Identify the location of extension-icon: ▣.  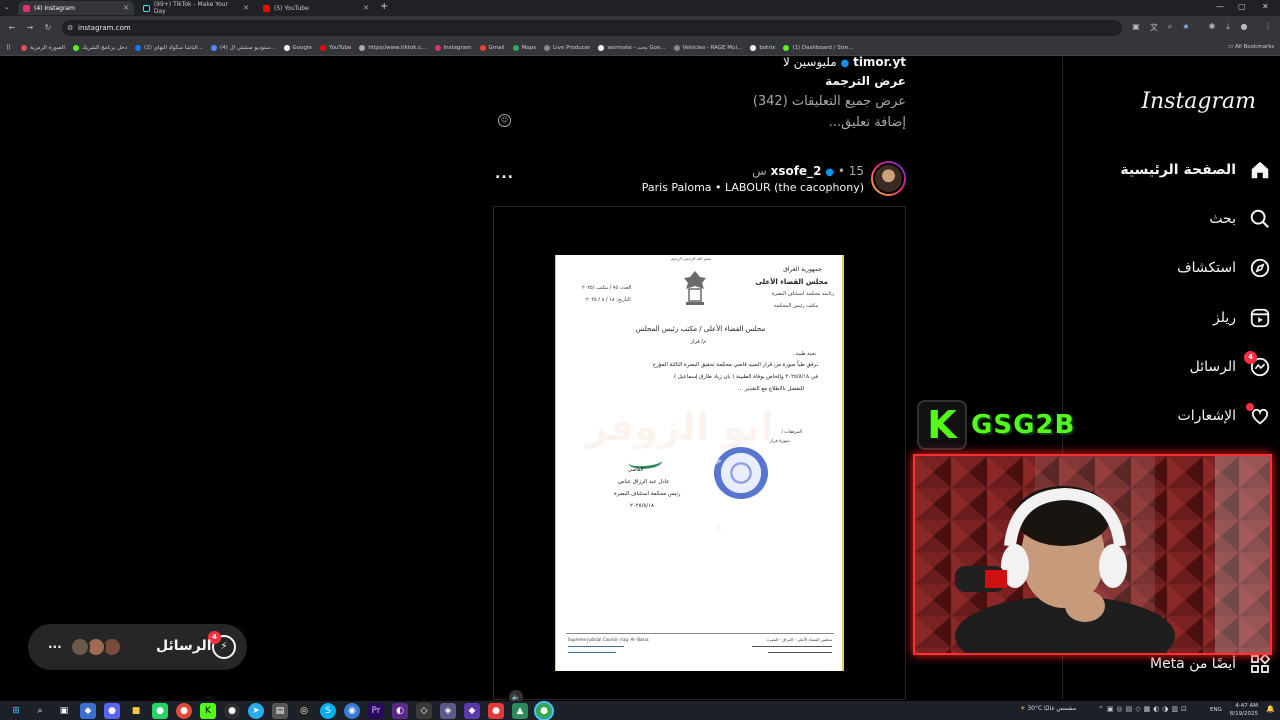
(1136, 26).